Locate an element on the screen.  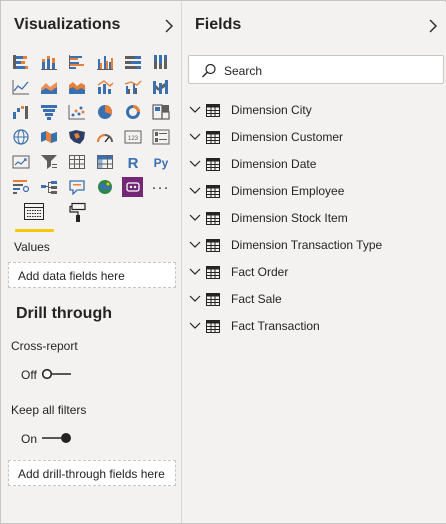
kpi-icon is located at coordinates (20, 162).